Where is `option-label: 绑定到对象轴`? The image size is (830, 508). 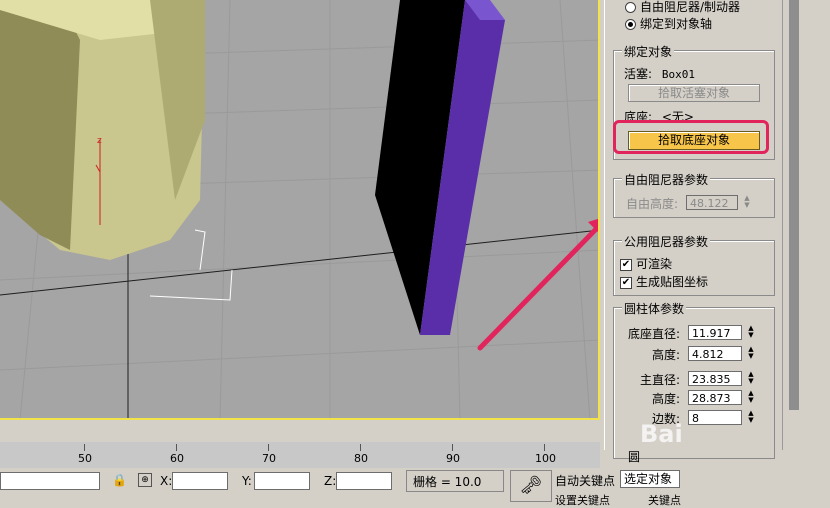 option-label: 绑定到对象轴 is located at coordinates (676, 24).